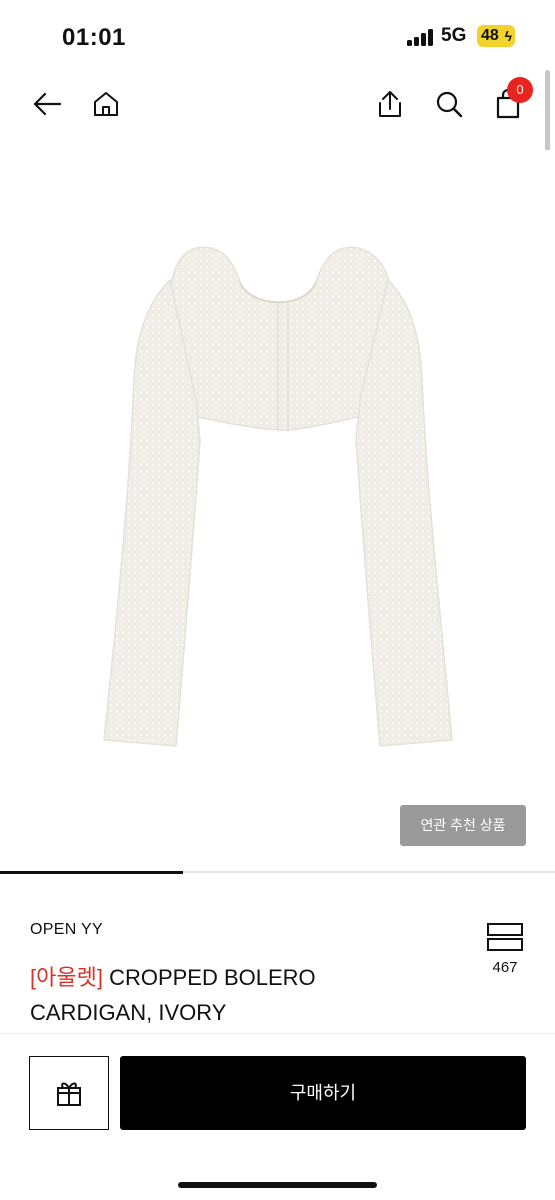  I want to click on top-nav, so click(277, 104).